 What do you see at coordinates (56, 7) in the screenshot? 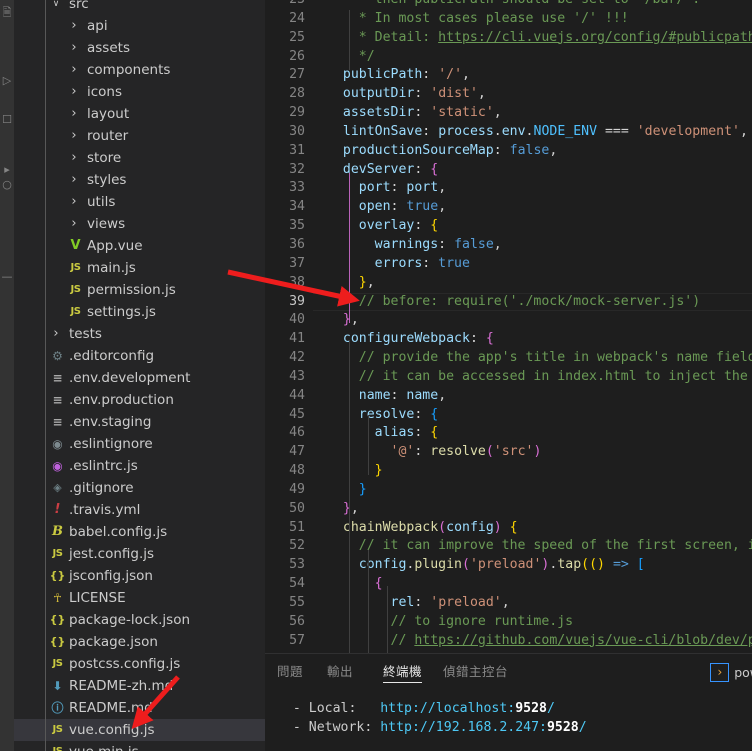
I see `chevron-down-icon: ∨` at bounding box center [56, 7].